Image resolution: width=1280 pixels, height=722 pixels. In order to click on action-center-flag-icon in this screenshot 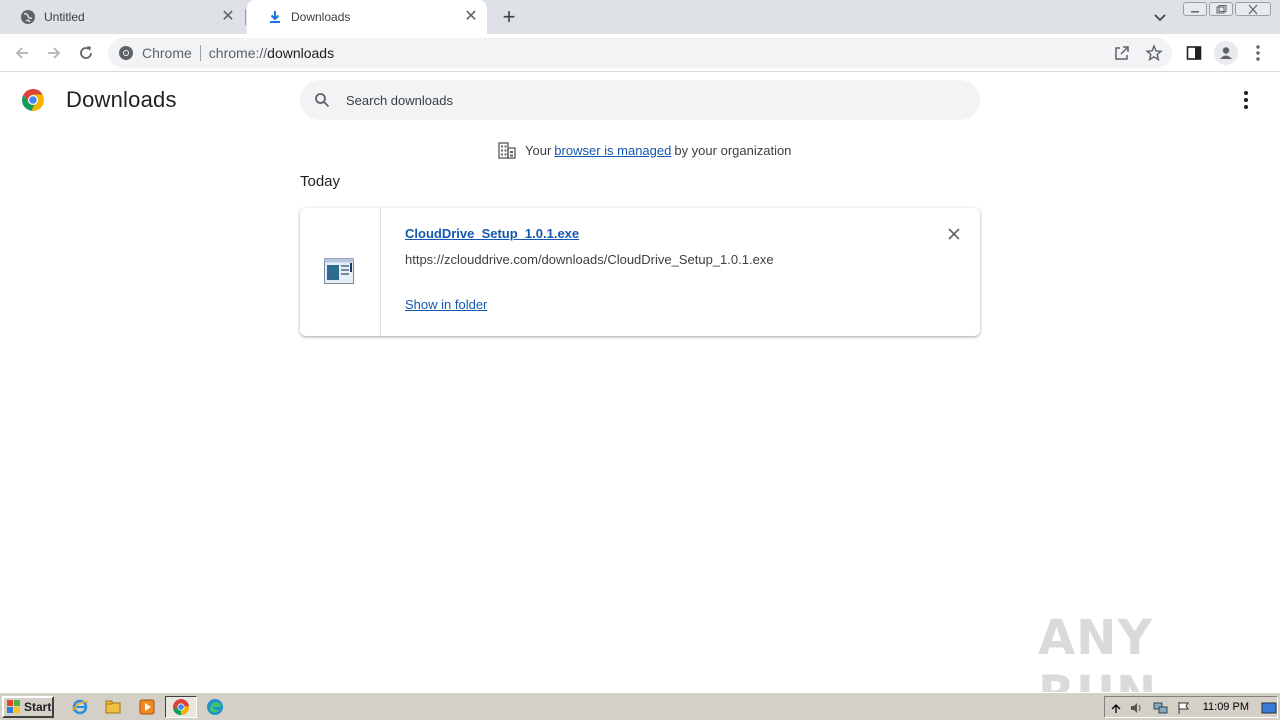, I will do `click(1184, 708)`.